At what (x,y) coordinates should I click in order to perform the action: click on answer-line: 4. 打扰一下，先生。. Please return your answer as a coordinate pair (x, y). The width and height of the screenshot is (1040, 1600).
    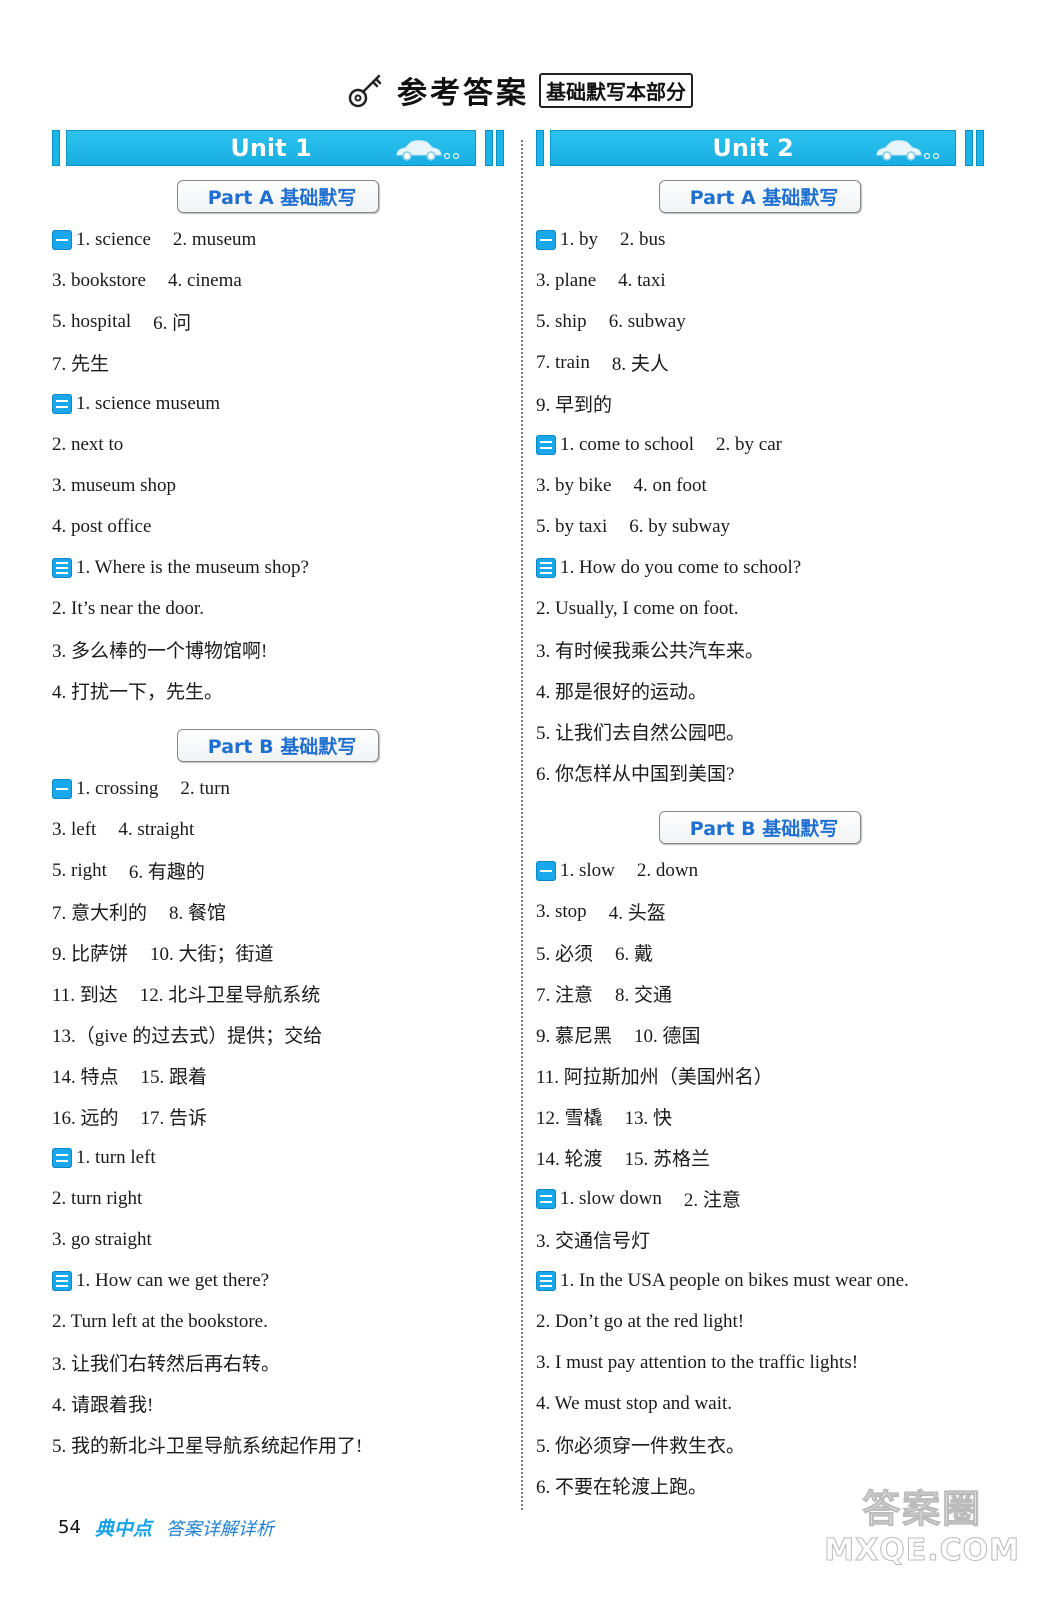
    Looking at the image, I should click on (278, 690).